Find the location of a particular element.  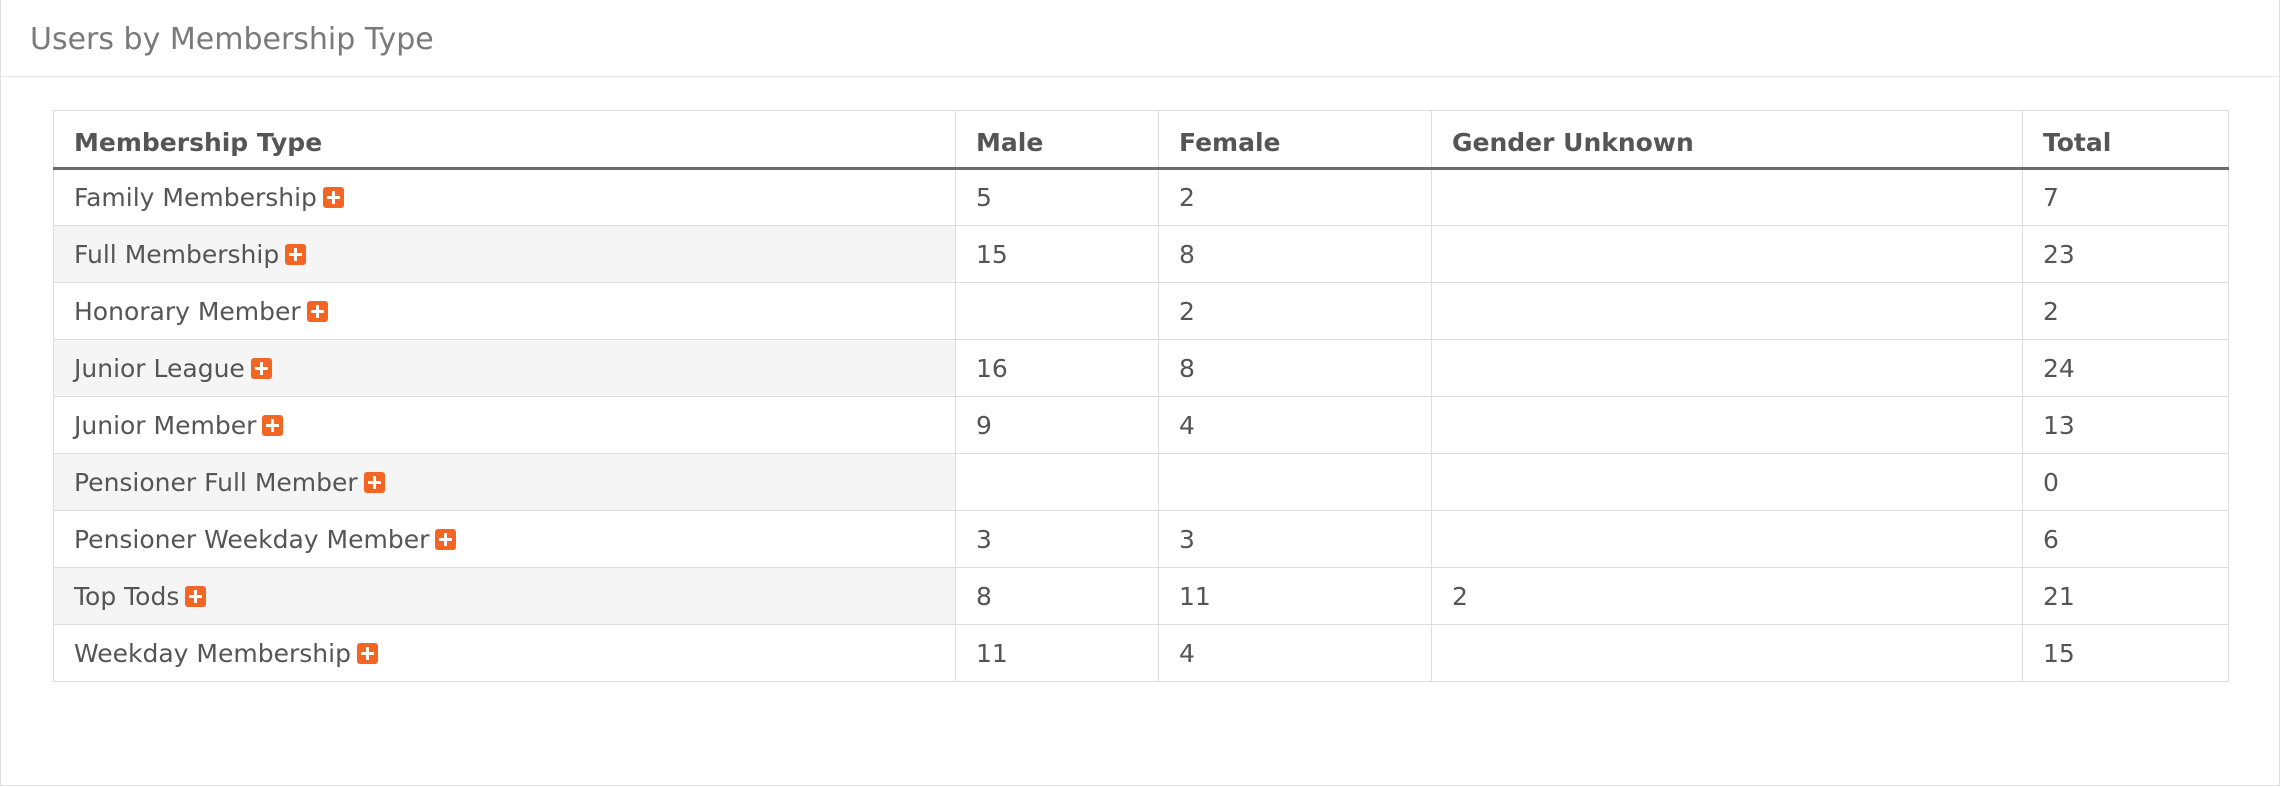

panel-title: Users by Membership Type is located at coordinates (232, 39).